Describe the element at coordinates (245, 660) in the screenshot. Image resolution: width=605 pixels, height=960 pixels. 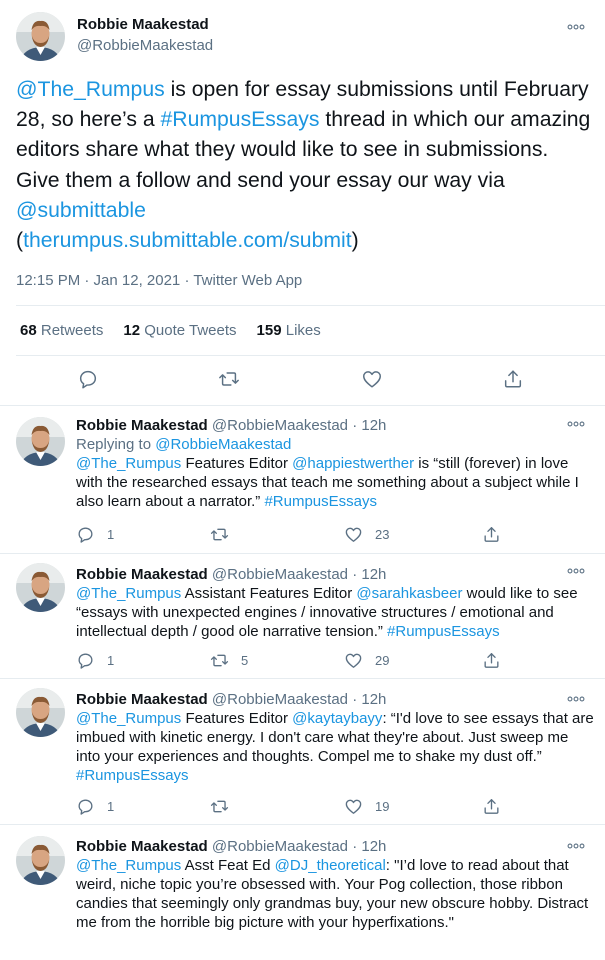
I see `retweet-count: 5` at that location.